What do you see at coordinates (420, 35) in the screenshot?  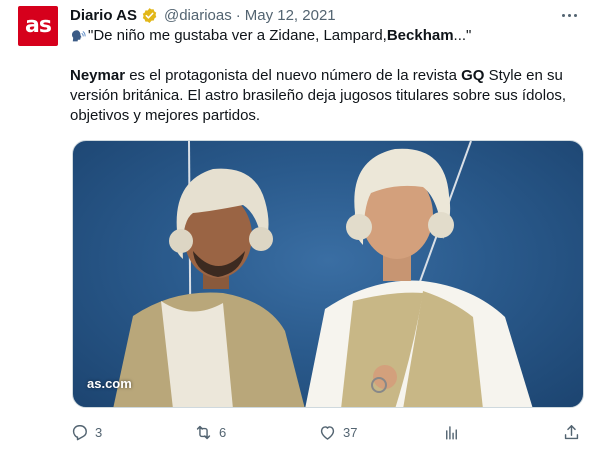 I see `quote-bold-name: Beckham` at bounding box center [420, 35].